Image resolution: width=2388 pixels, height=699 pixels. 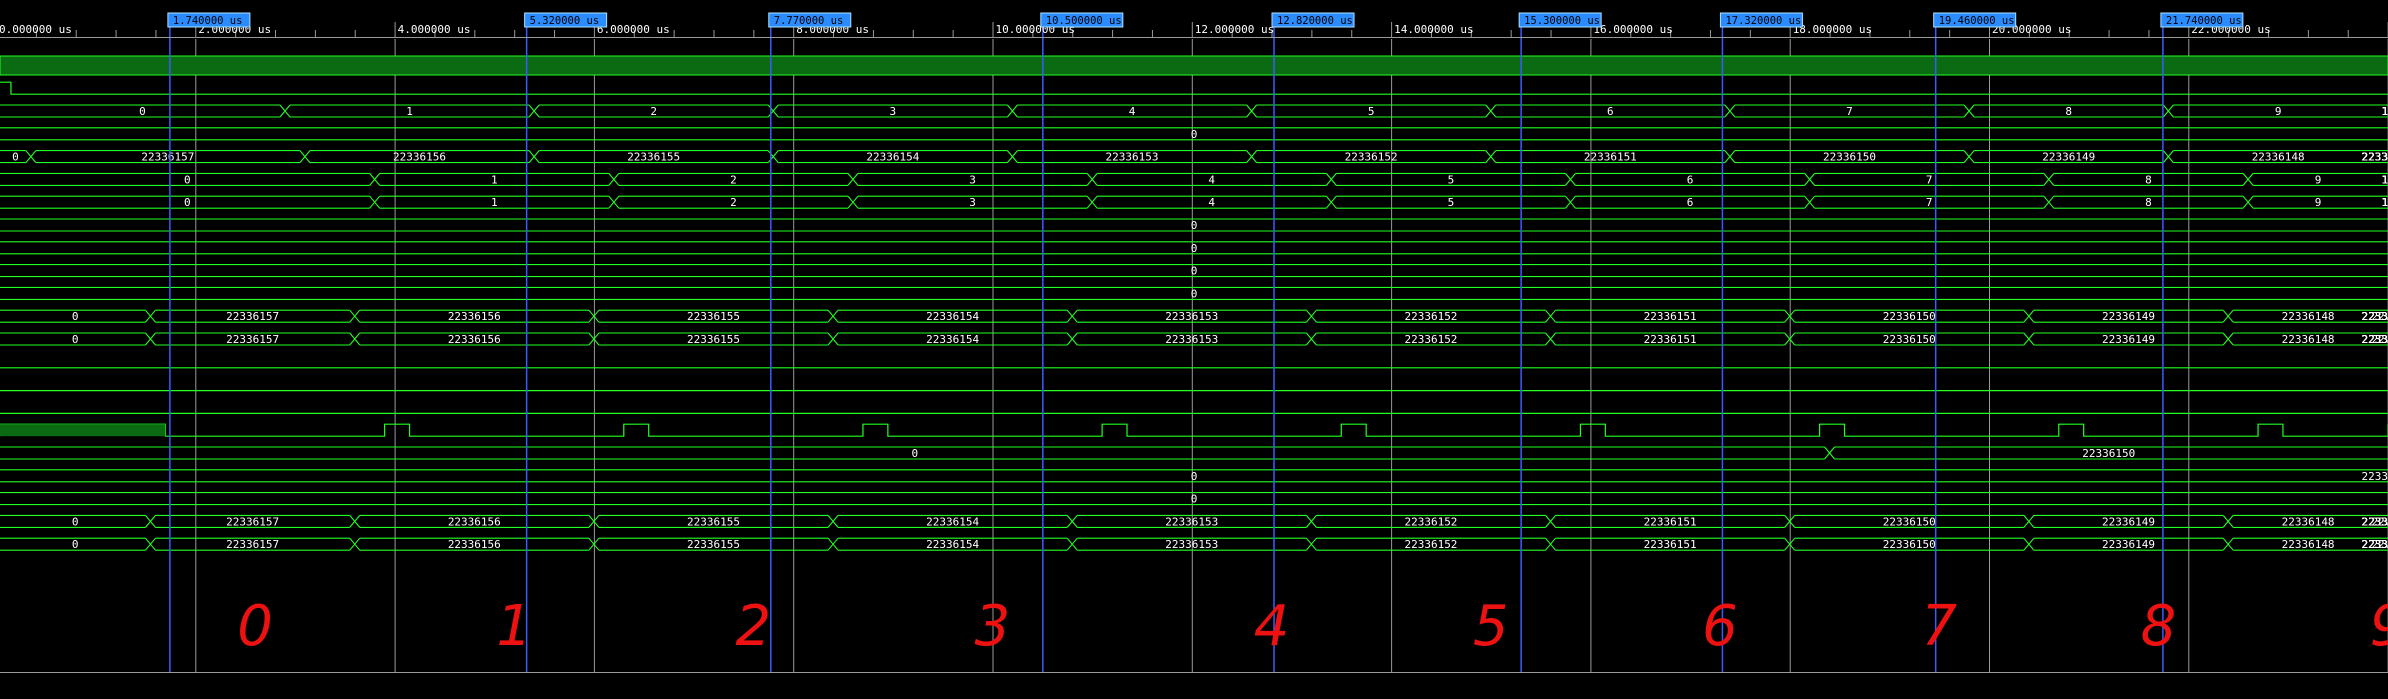 I want to click on bus-value: 5, so click(x=1451, y=179).